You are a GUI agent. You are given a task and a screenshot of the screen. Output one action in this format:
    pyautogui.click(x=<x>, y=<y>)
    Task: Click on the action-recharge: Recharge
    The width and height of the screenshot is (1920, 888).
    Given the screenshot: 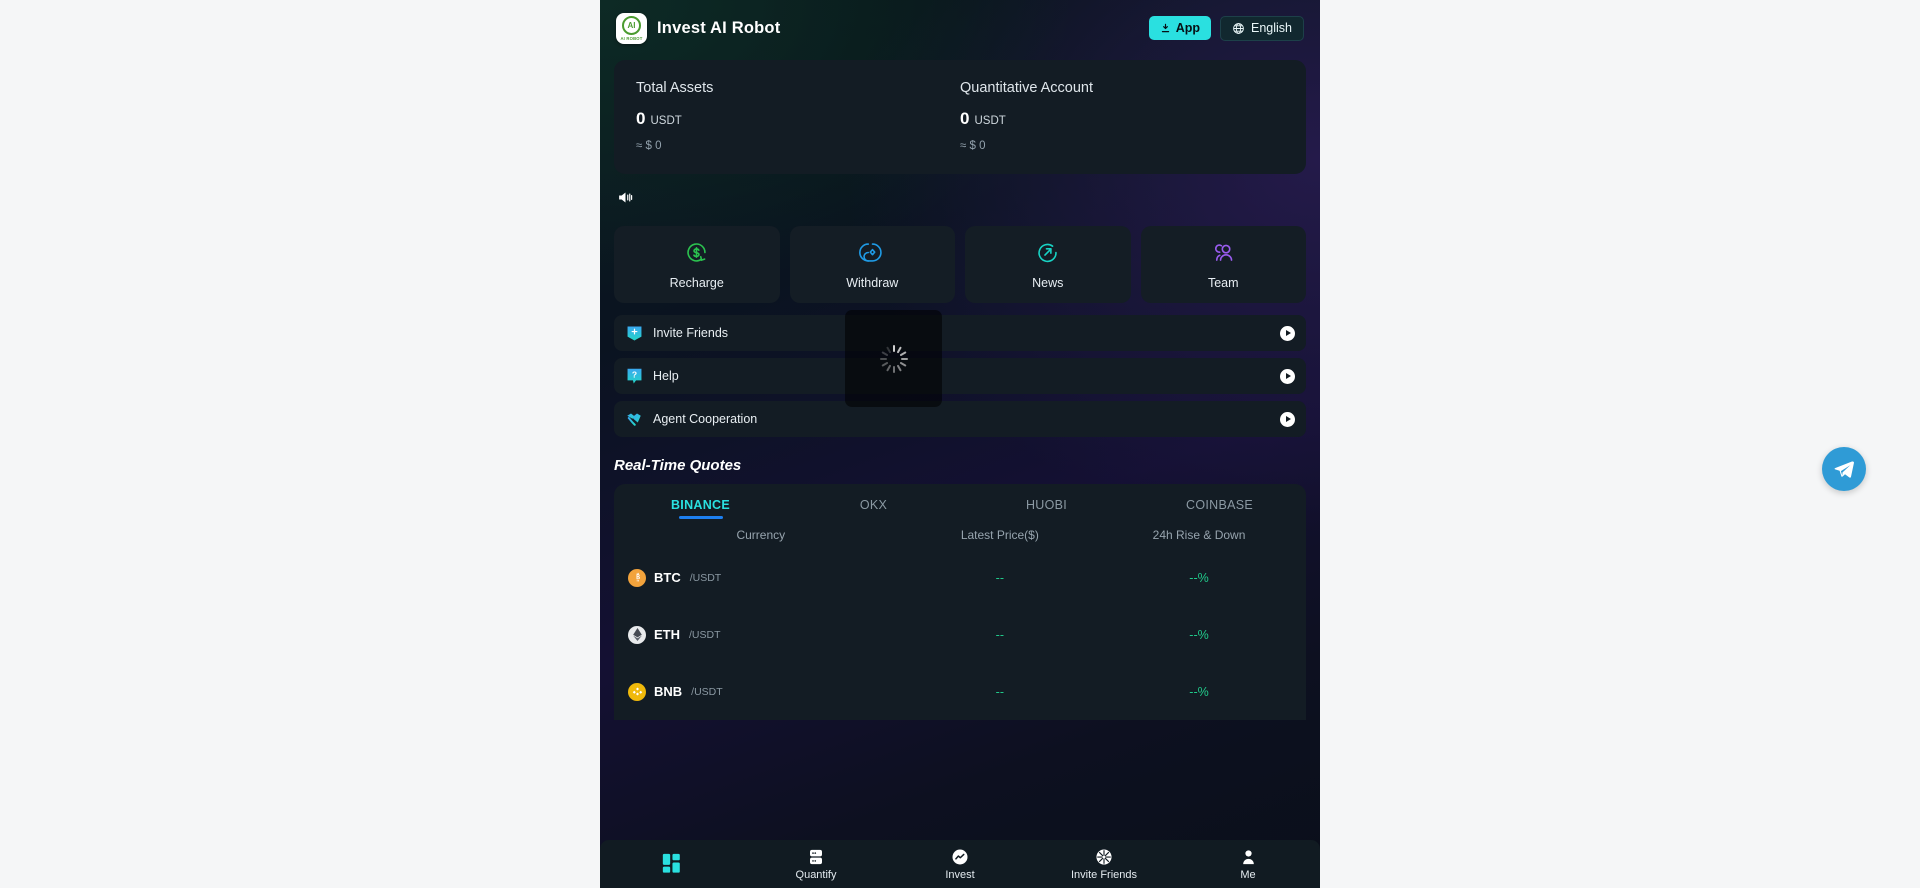 What is the action you would take?
    pyautogui.click(x=697, y=264)
    